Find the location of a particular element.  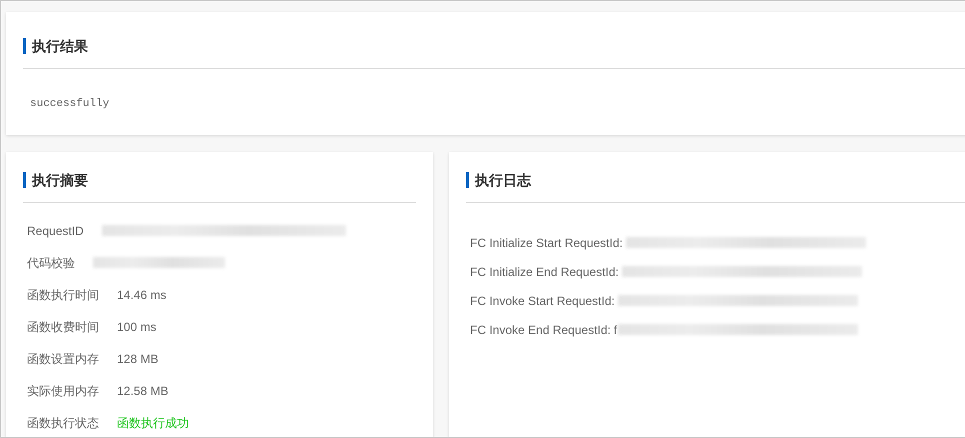

result-output: successfully is located at coordinates (70, 104).